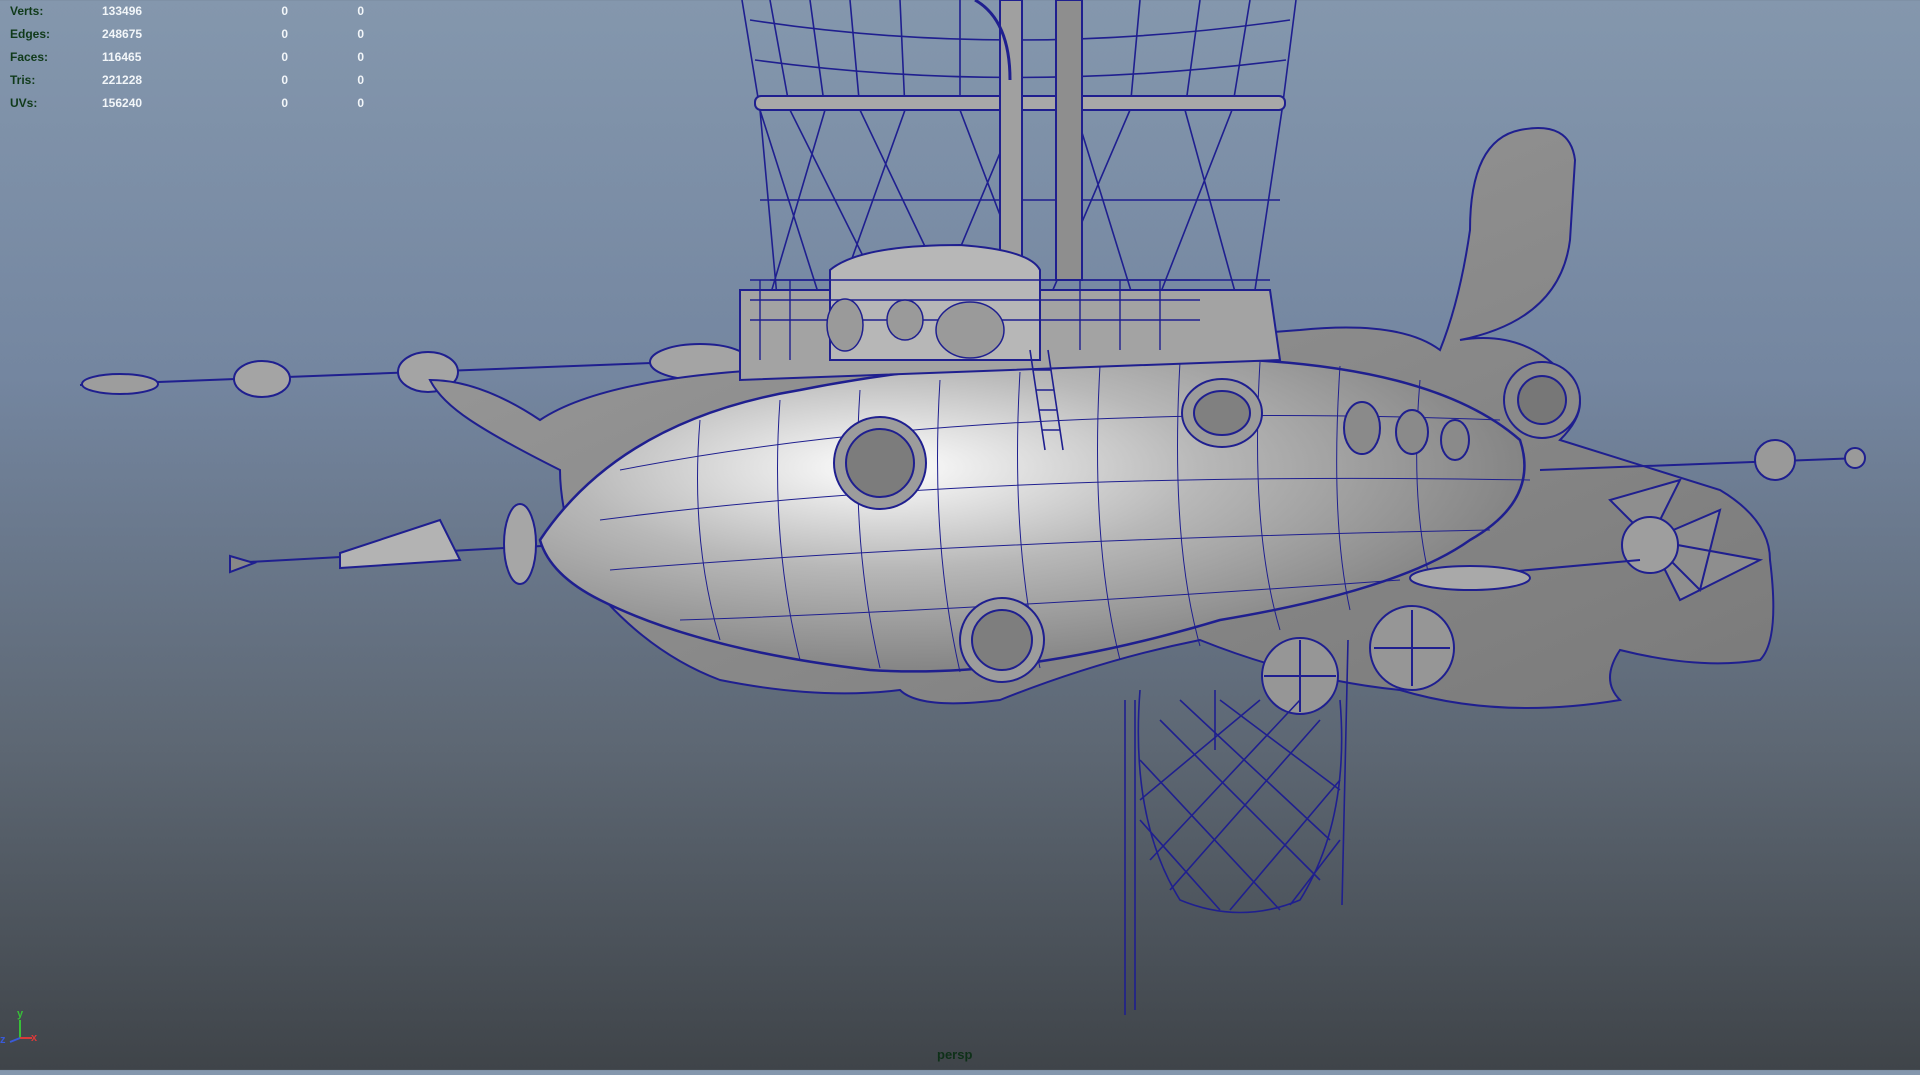 This screenshot has height=1075, width=1920. What do you see at coordinates (187, 34) in the screenshot?
I see `hud-row-edges: Edges: 248675 0 0` at bounding box center [187, 34].